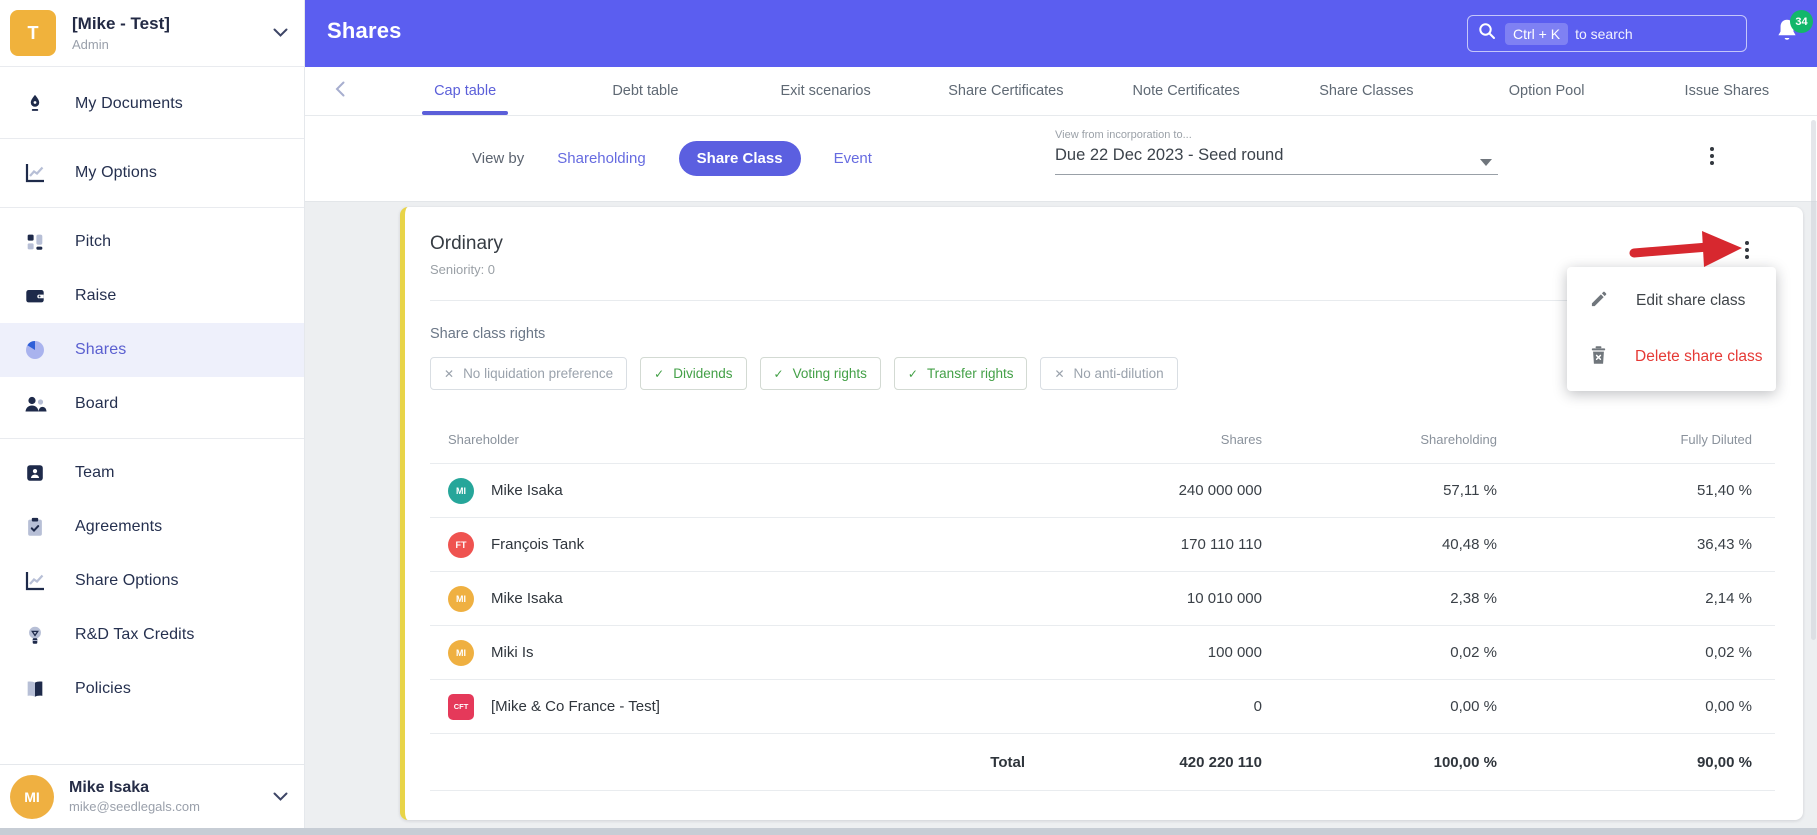 The image size is (1817, 835). What do you see at coordinates (1728, 652) in the screenshot?
I see `fully-diluted-value: 0,02 %` at bounding box center [1728, 652].